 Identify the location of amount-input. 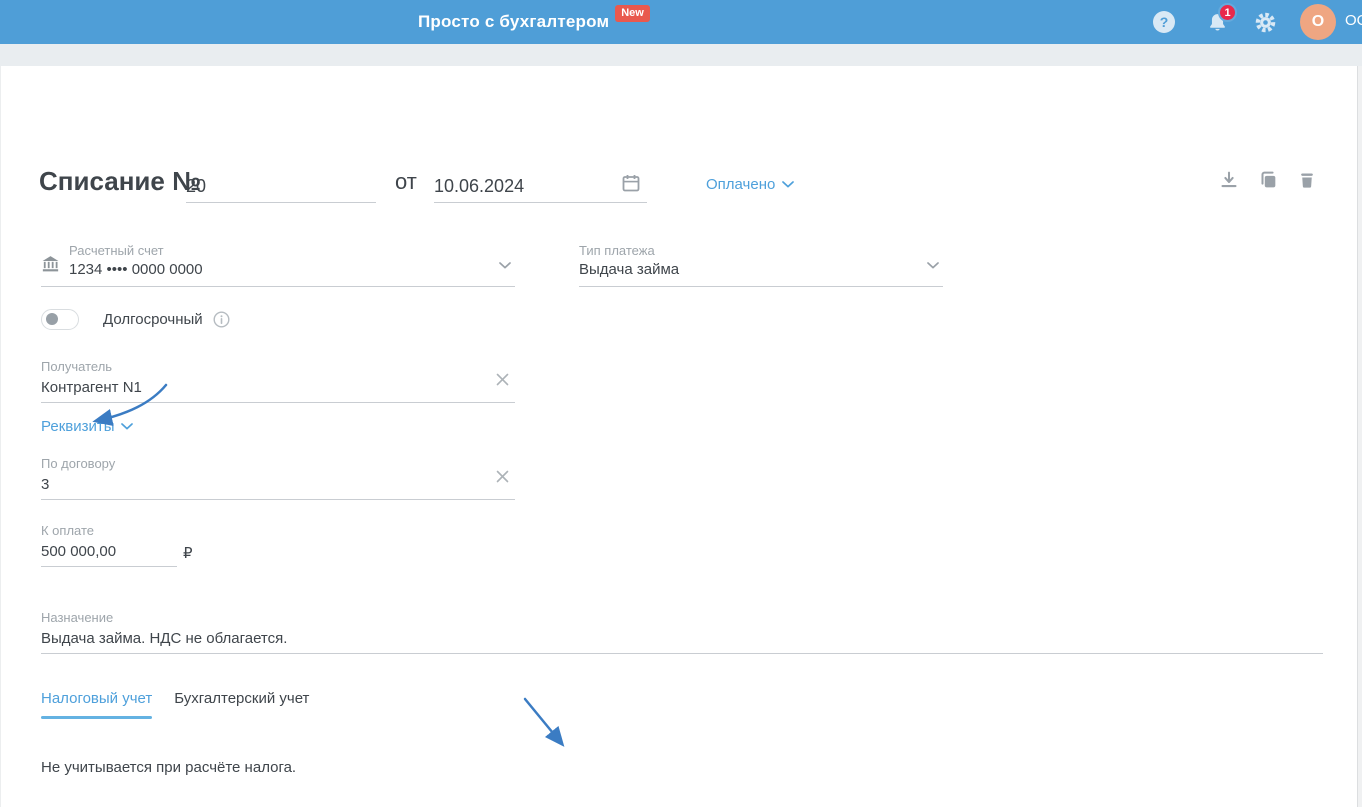
(109, 551).